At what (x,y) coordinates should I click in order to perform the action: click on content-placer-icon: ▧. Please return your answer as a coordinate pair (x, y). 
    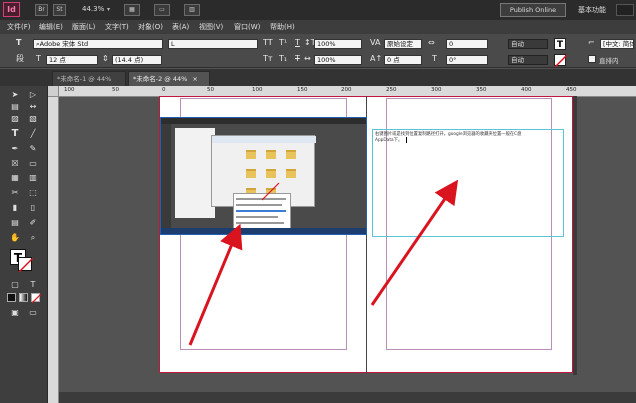
    Looking at the image, I should click on (33, 118).